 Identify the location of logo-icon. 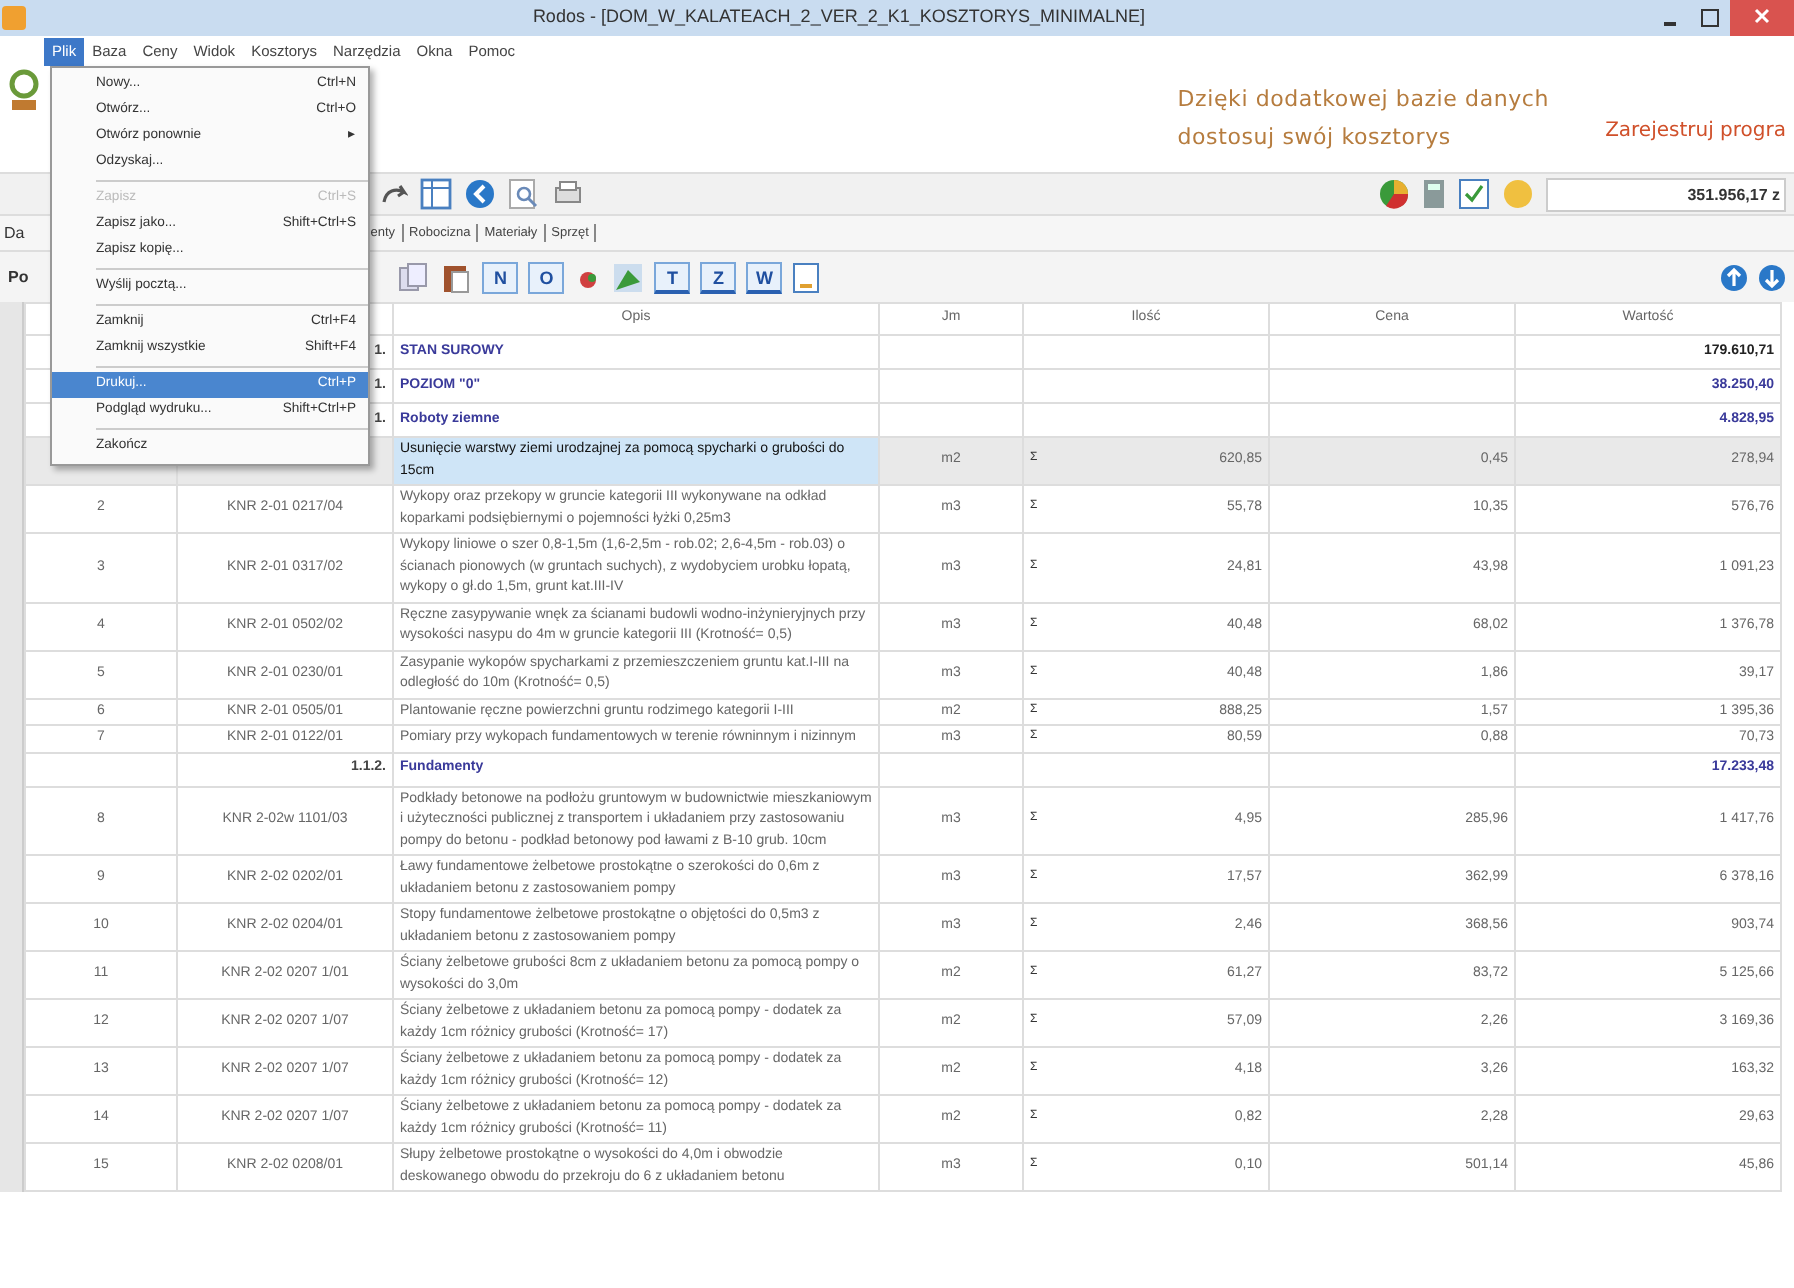
(24, 90).